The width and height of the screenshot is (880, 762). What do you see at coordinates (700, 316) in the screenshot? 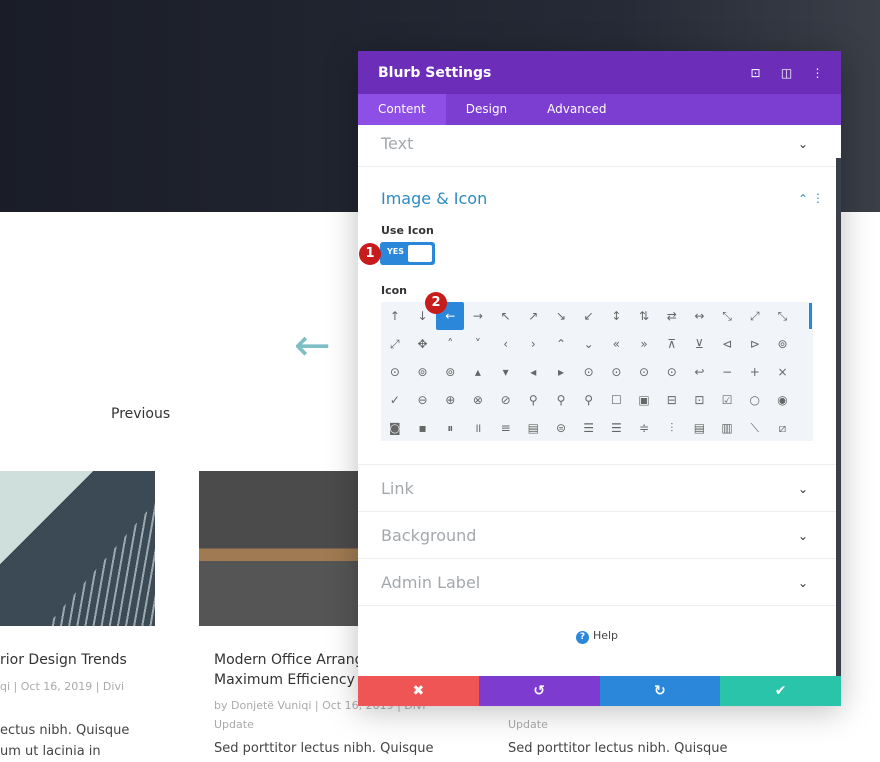
I see `icon-option: ↔` at bounding box center [700, 316].